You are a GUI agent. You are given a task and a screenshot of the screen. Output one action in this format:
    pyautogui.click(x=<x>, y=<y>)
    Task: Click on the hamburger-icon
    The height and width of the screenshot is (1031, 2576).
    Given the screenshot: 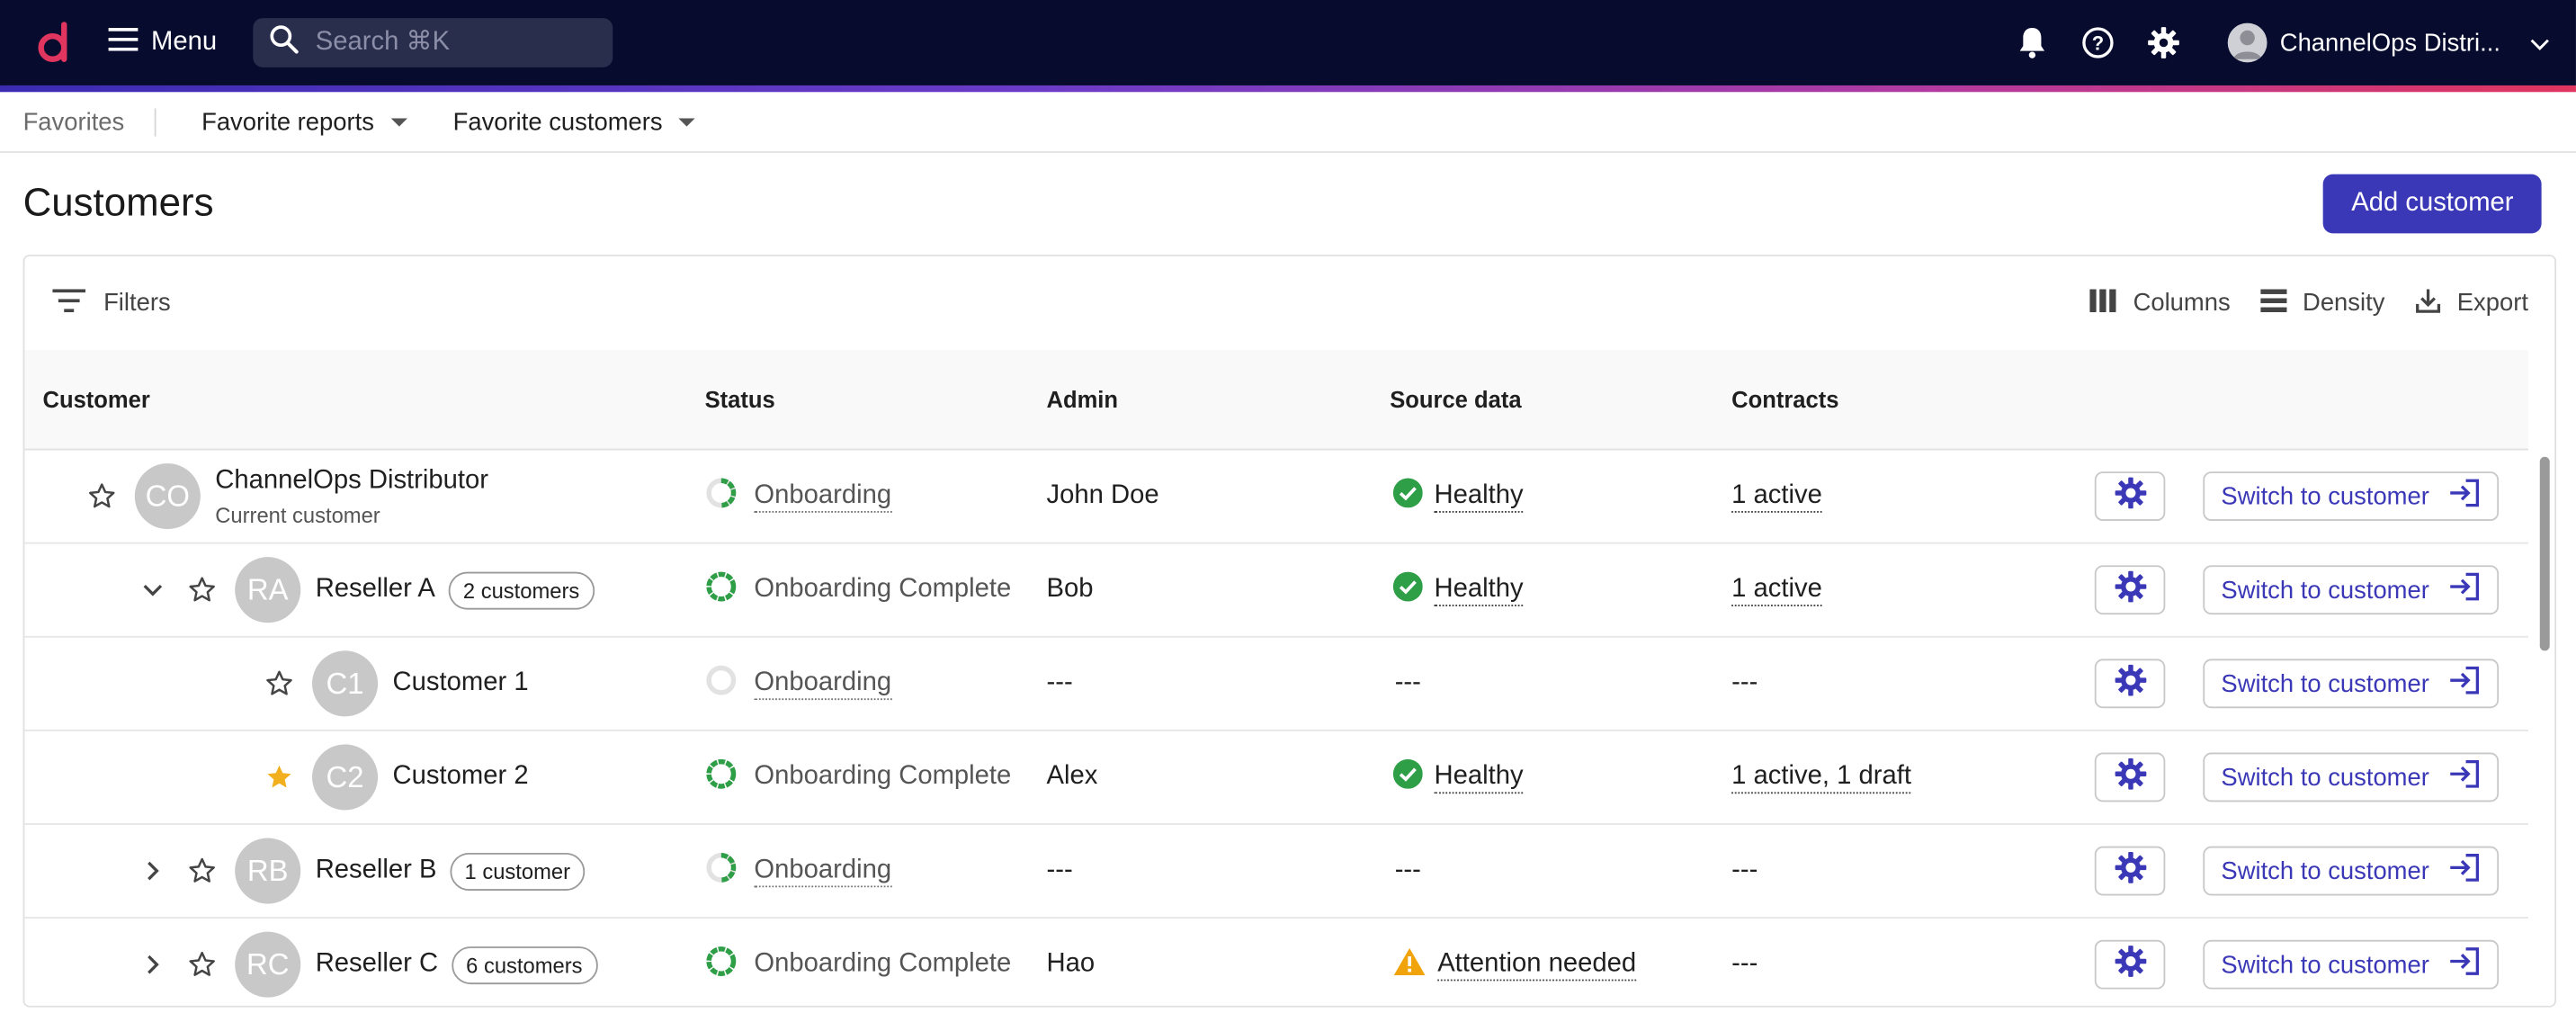 What is the action you would take?
    pyautogui.click(x=123, y=42)
    